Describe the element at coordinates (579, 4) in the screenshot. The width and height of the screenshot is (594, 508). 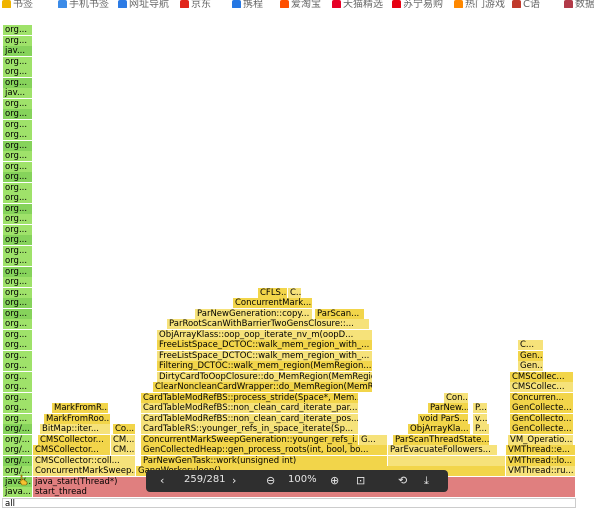
I see `bookmark-10: 数据` at that location.